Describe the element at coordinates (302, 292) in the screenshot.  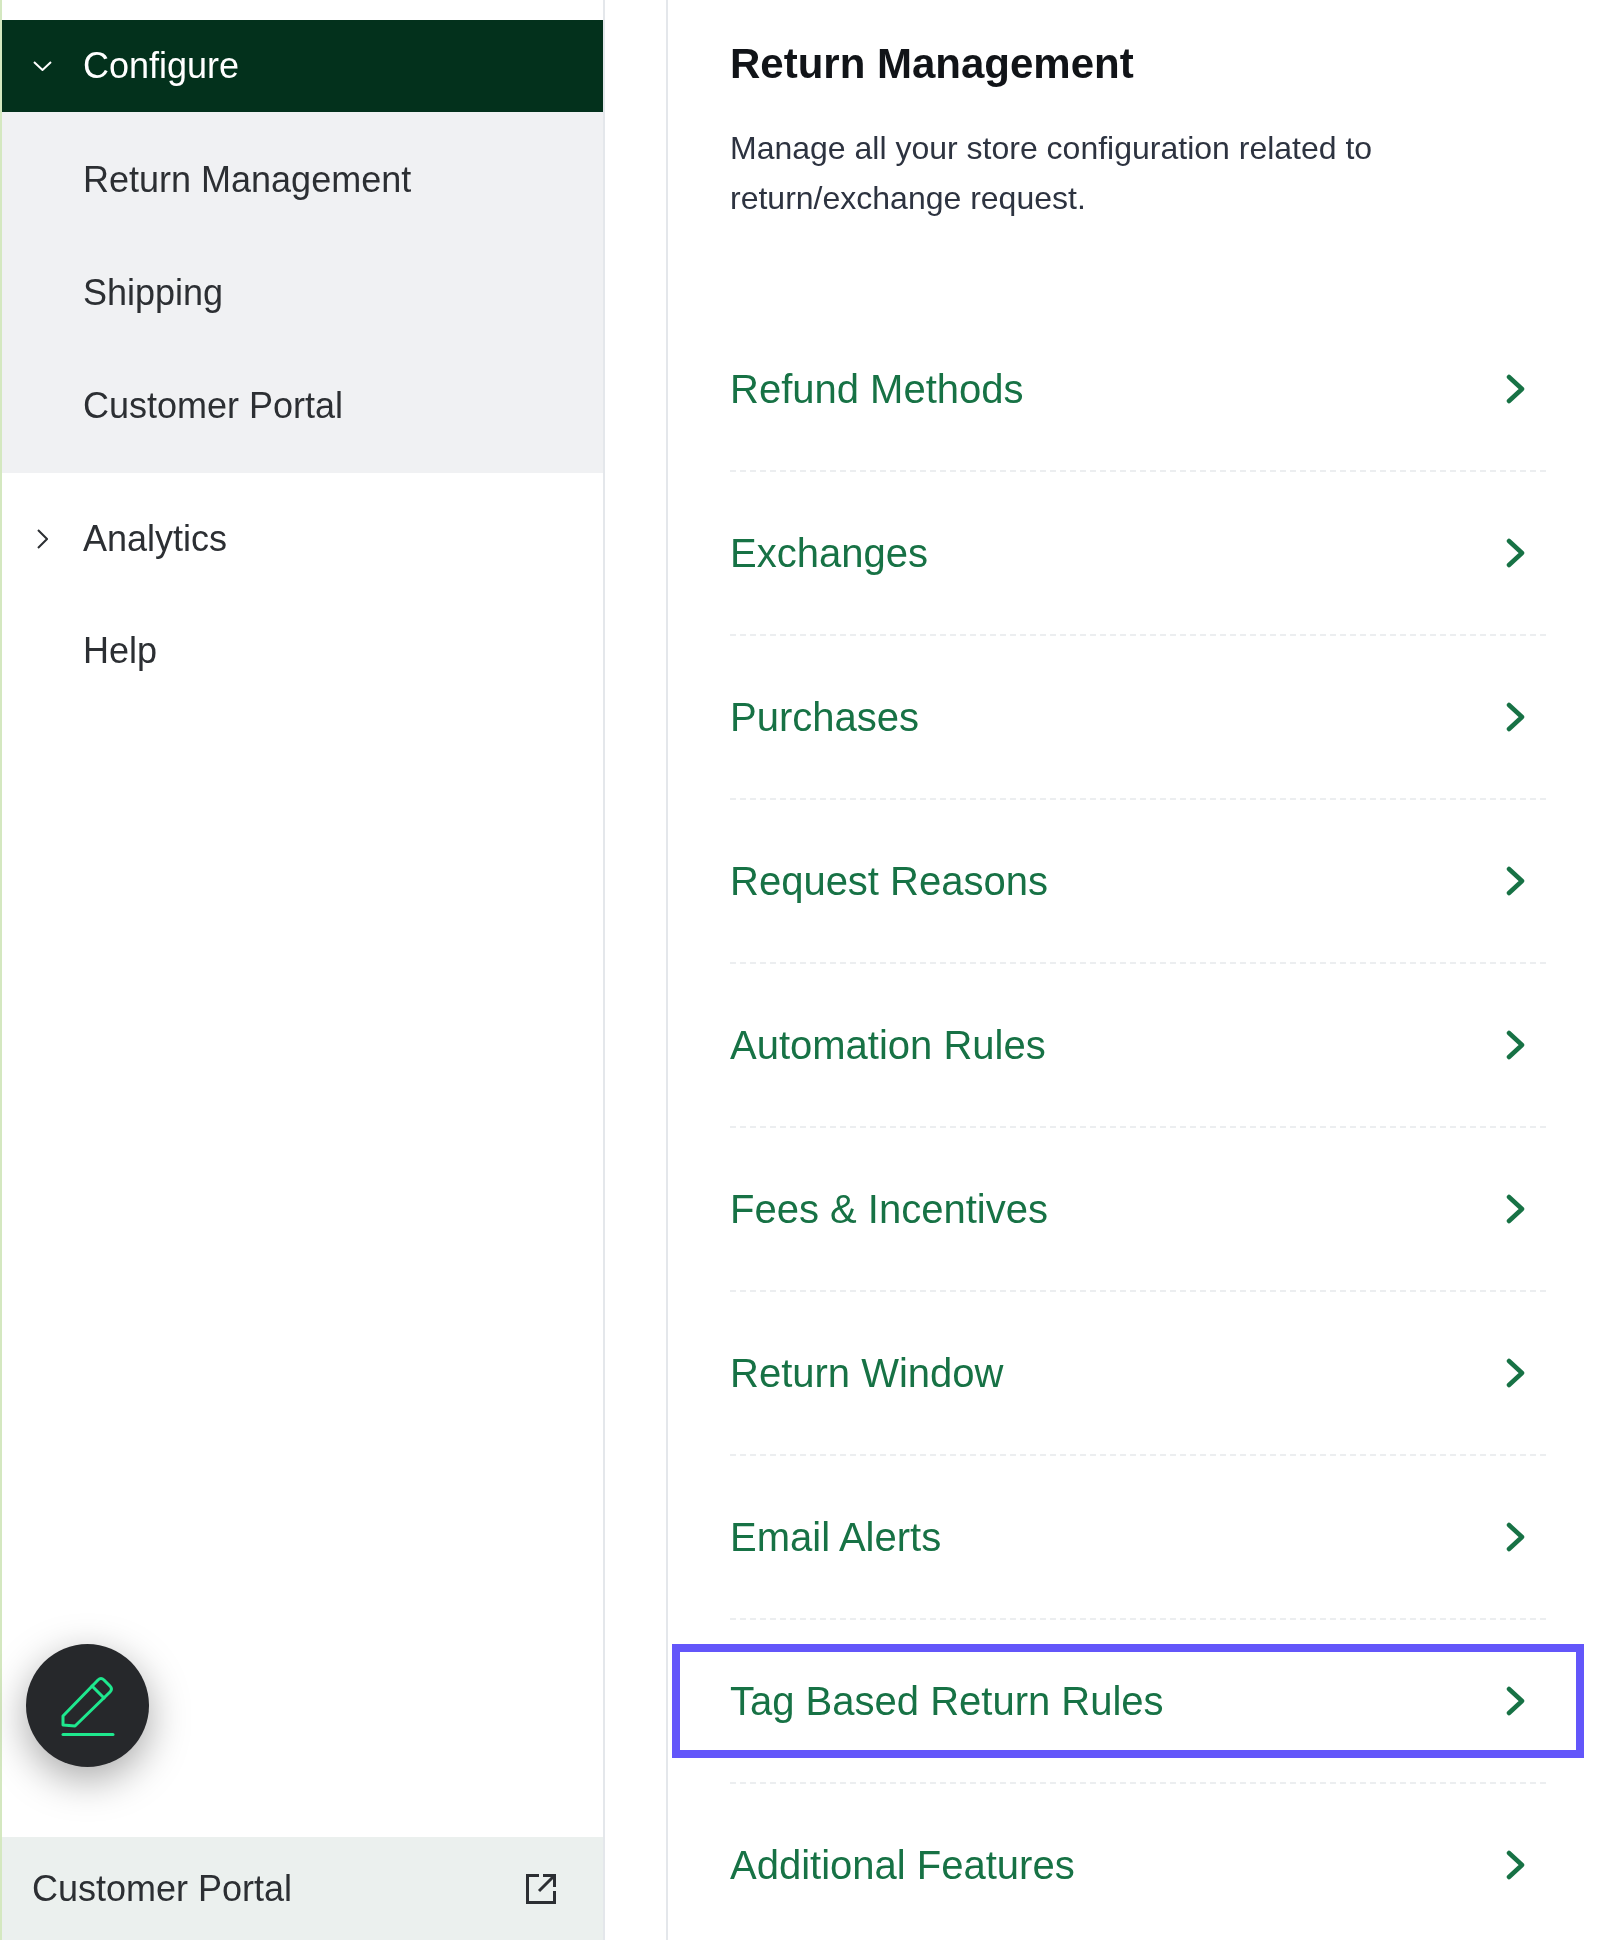
I see `submenu-item: Shipping` at that location.